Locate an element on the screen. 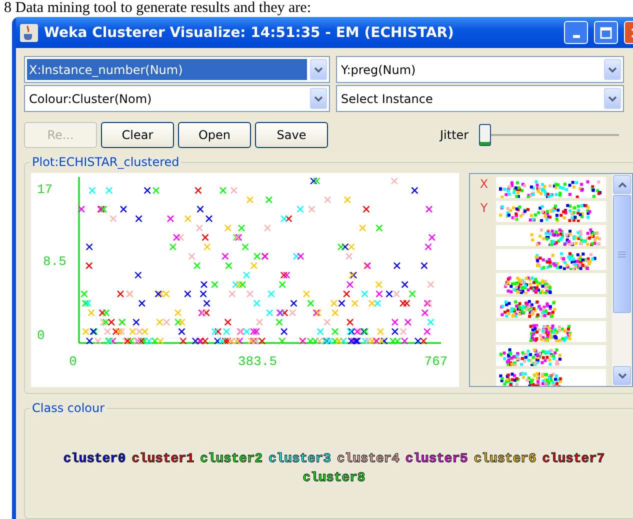  x-tick-label: 0 is located at coordinates (73, 361).